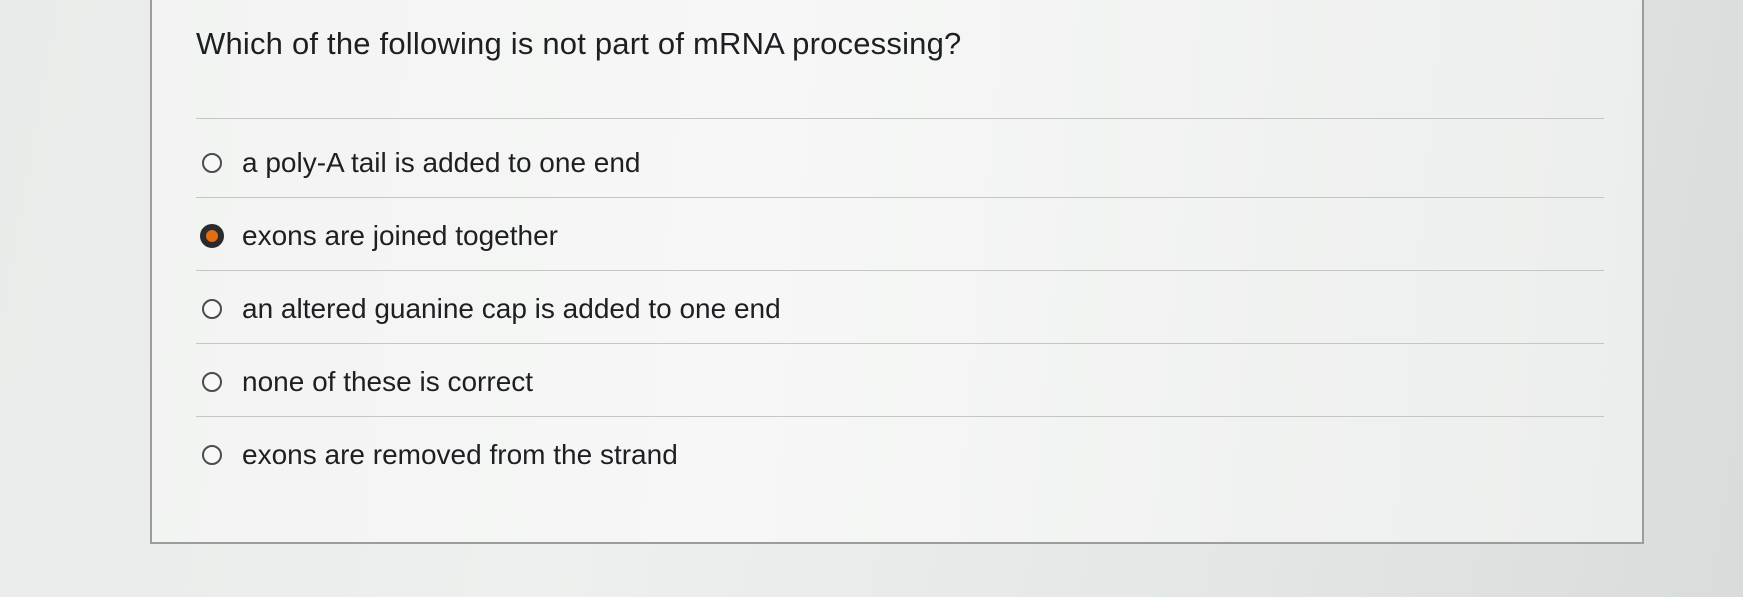 The height and width of the screenshot is (597, 1743). Describe the element at coordinates (400, 235) in the screenshot. I see `option-label: exons are joined together` at that location.